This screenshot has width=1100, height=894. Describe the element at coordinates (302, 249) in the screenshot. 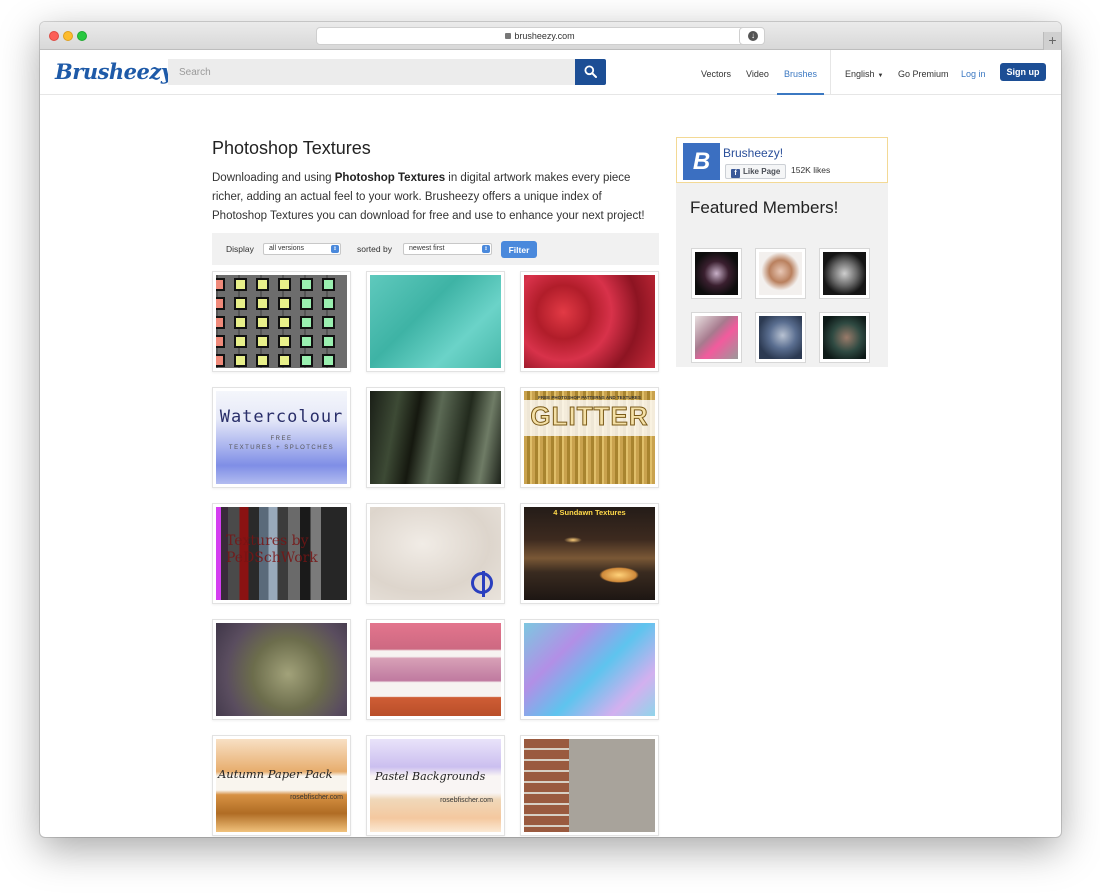

I see `display-select: all versions ⇕` at that location.